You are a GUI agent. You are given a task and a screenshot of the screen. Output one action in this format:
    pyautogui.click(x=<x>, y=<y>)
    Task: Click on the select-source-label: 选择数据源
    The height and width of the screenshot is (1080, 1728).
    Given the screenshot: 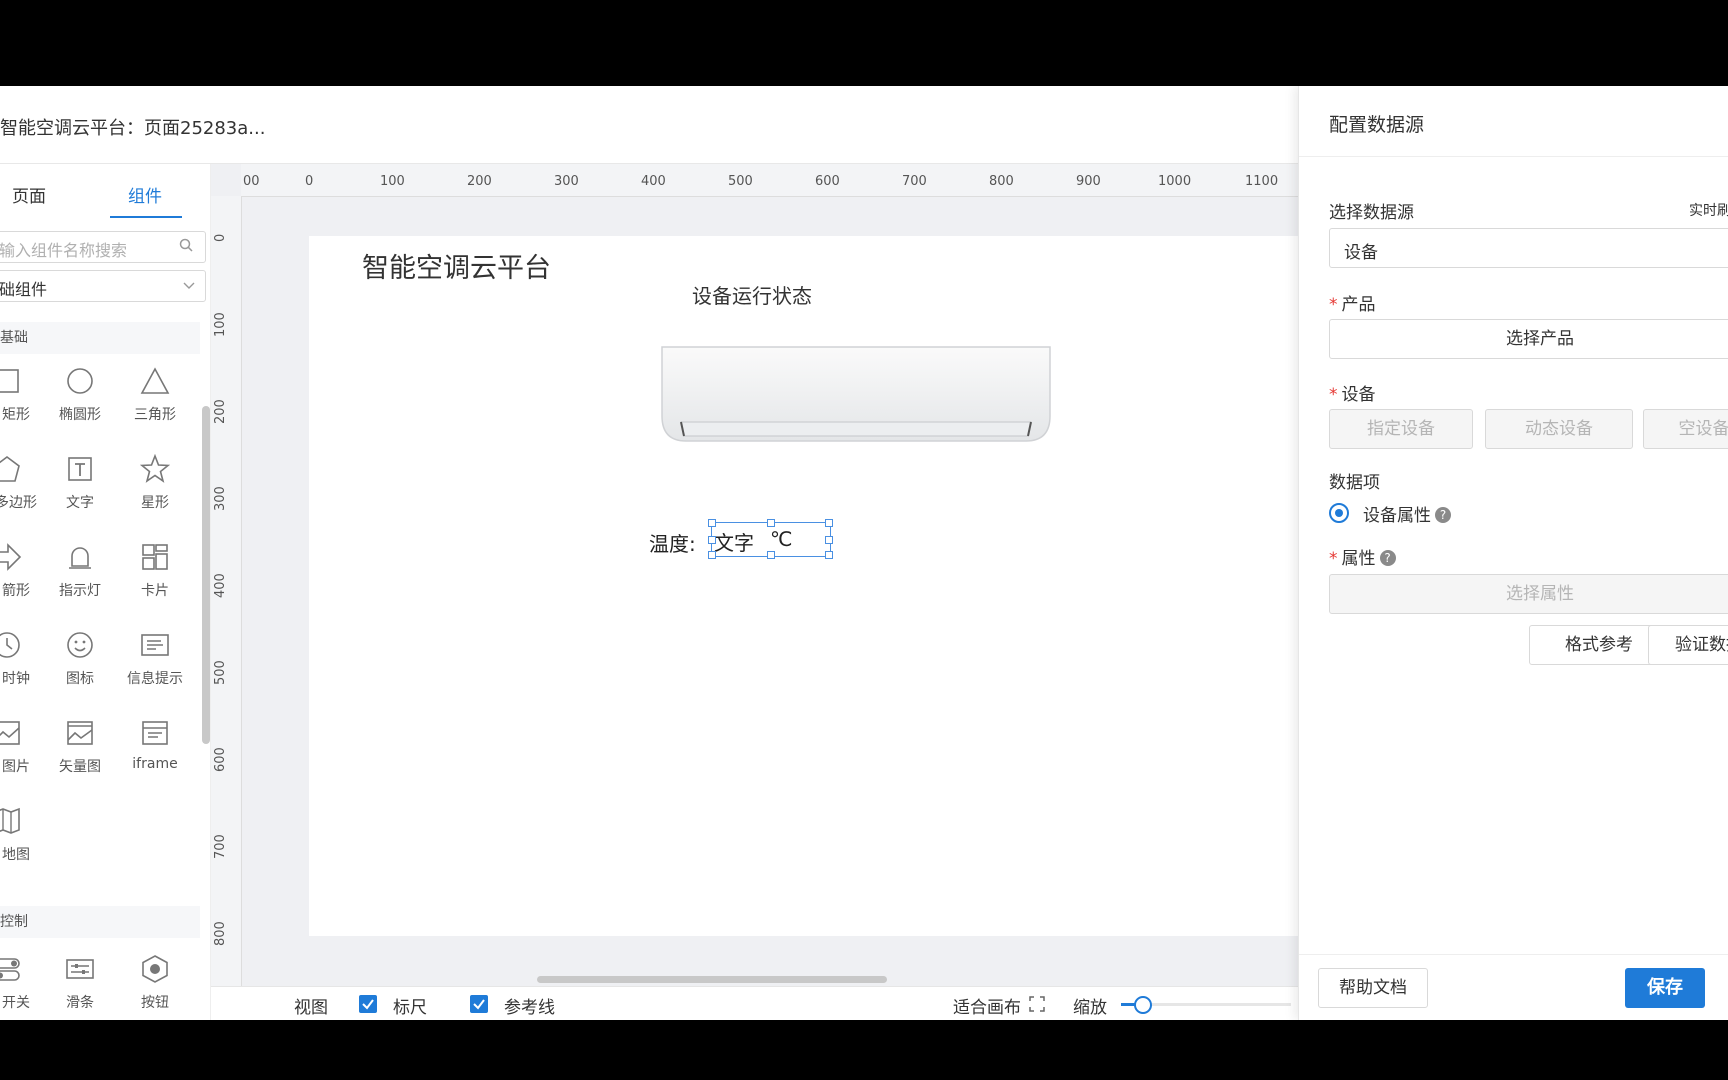 What is the action you would take?
    pyautogui.click(x=1371, y=213)
    